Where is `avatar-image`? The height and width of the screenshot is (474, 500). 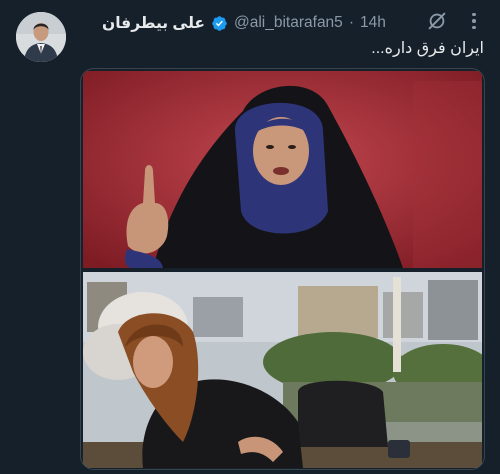 avatar-image is located at coordinates (41, 37).